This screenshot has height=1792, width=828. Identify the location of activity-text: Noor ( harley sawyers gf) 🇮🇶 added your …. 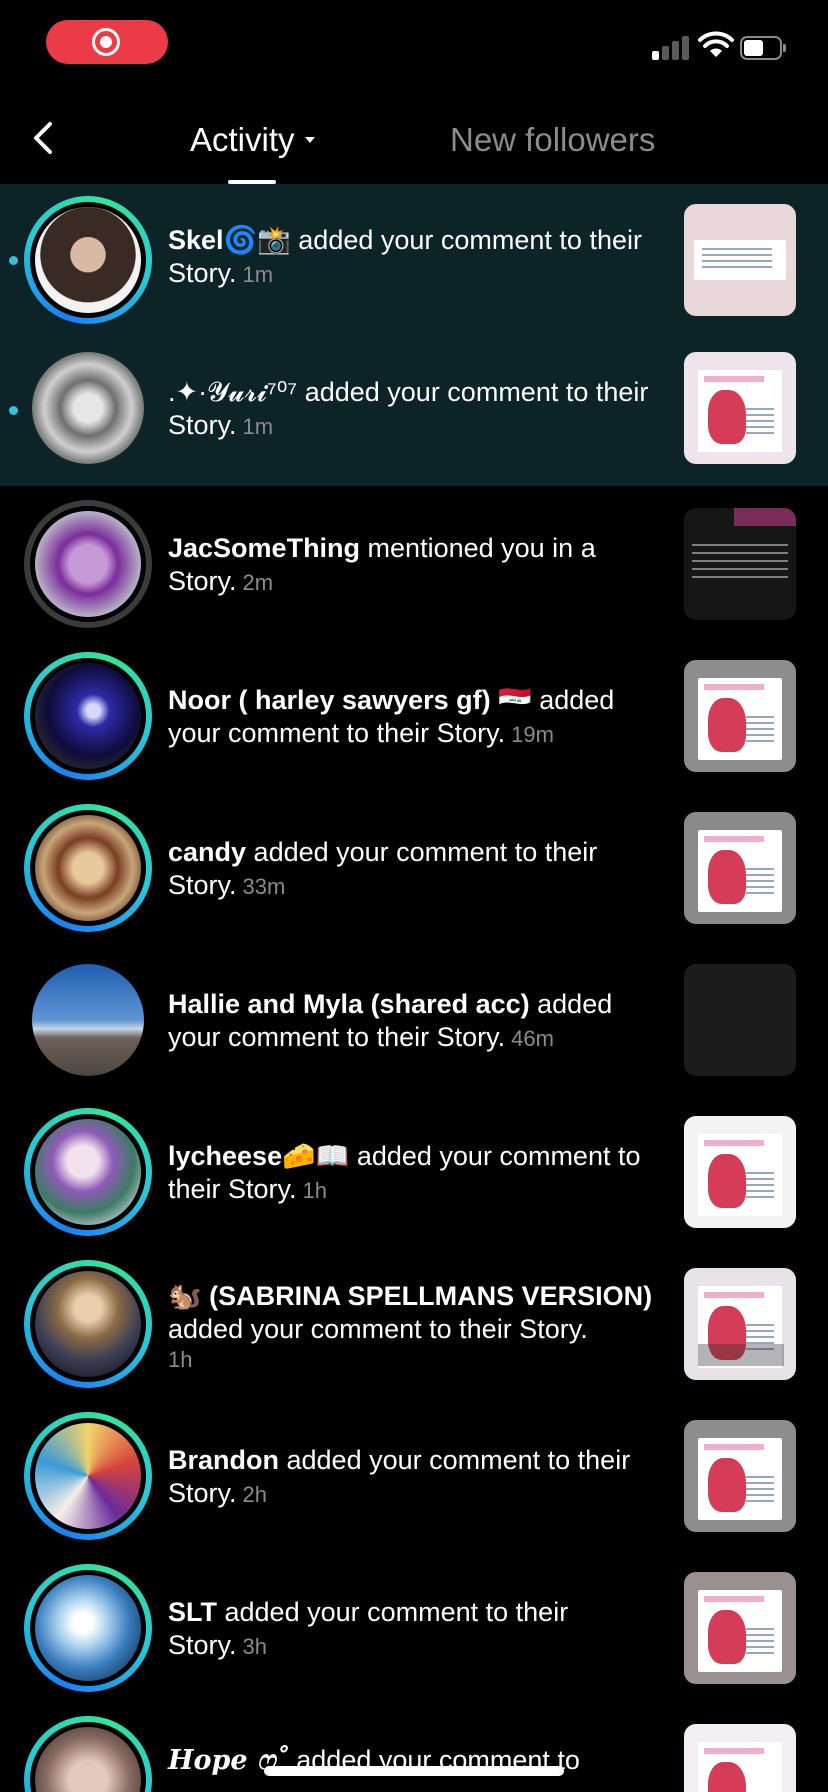
(411, 717).